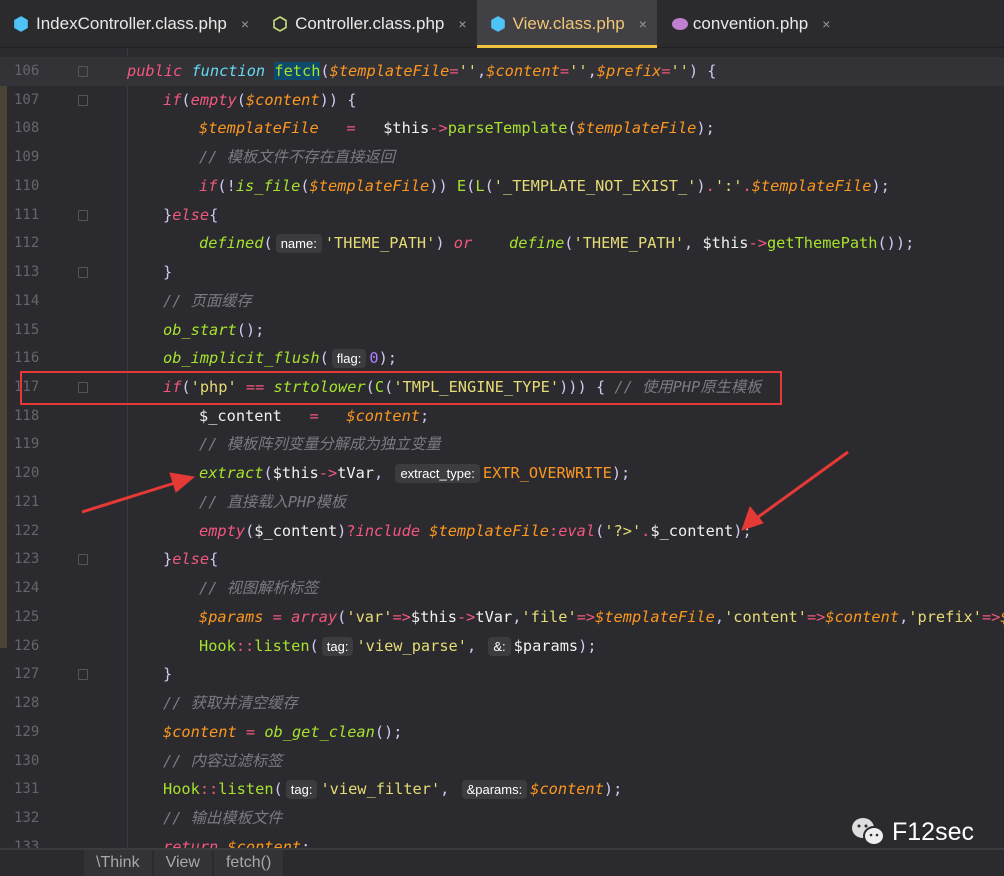 This screenshot has width=1004, height=876. What do you see at coordinates (118, 863) in the screenshot?
I see `breadcrumb-item: \Think` at bounding box center [118, 863].